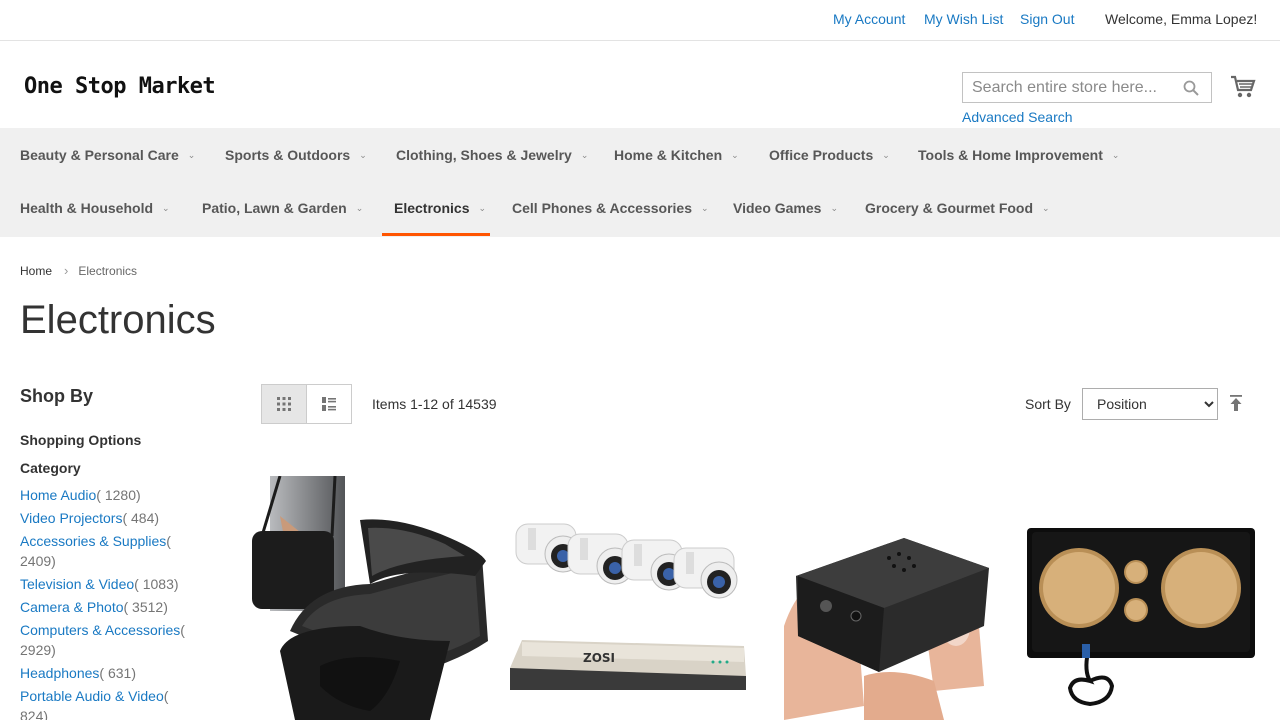  I want to click on speaker-box-image, so click(1141, 598).